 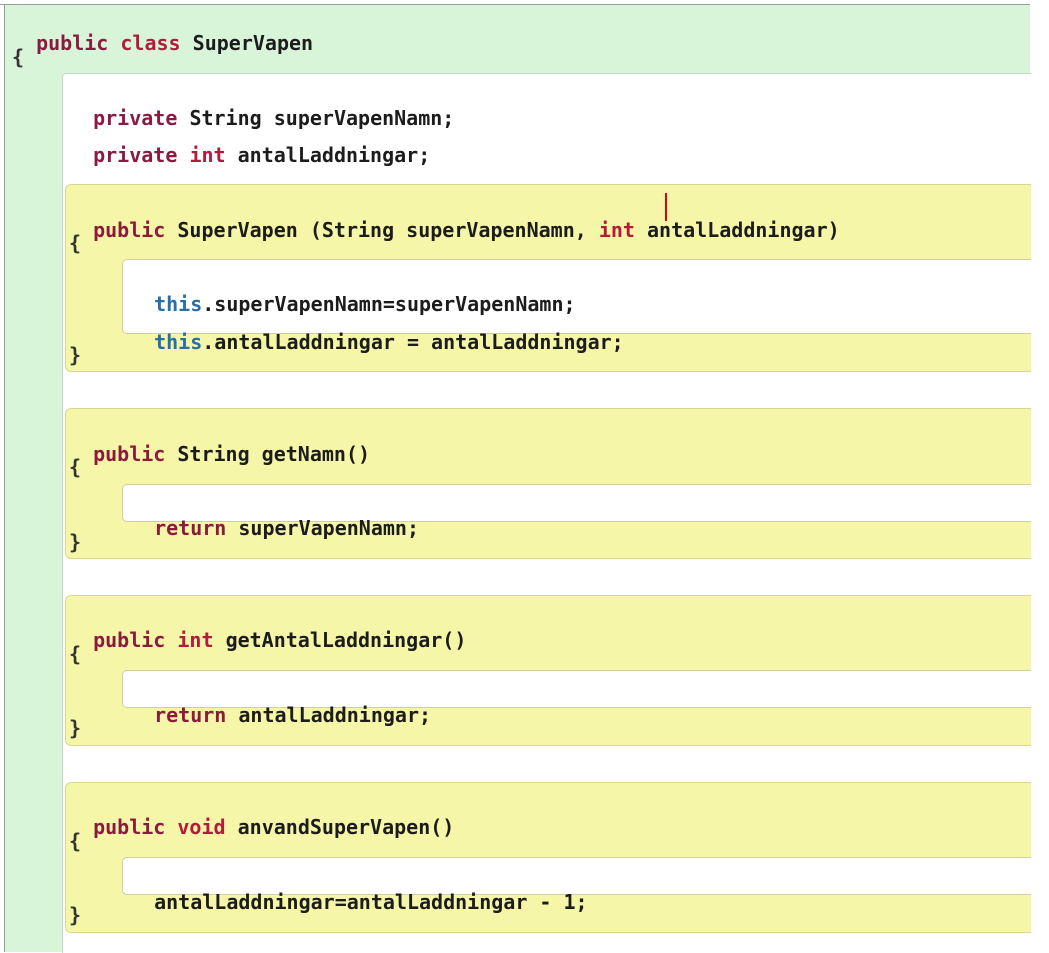 What do you see at coordinates (376, 230) in the screenshot?
I see `constructor-signature-part: SuperVapen (String superVapenNamn` at bounding box center [376, 230].